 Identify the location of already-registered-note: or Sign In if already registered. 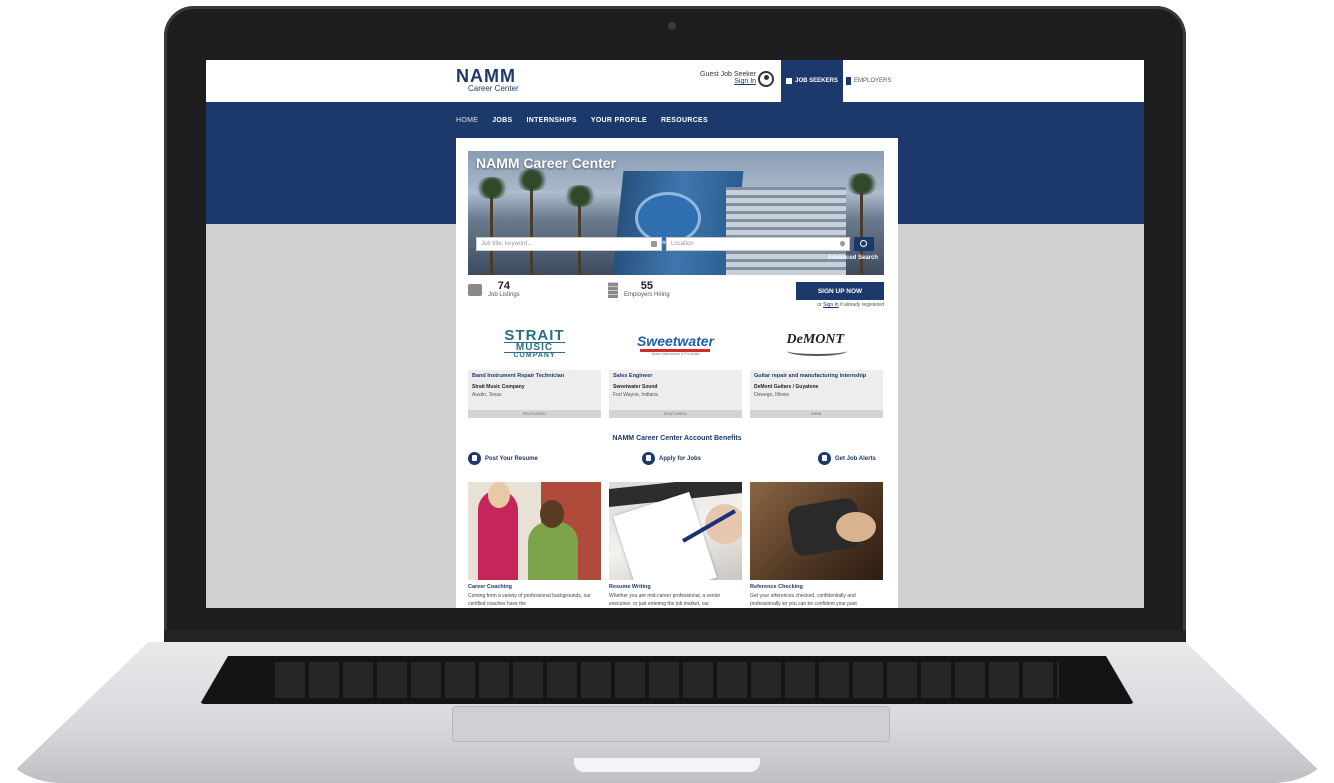
(850, 305).